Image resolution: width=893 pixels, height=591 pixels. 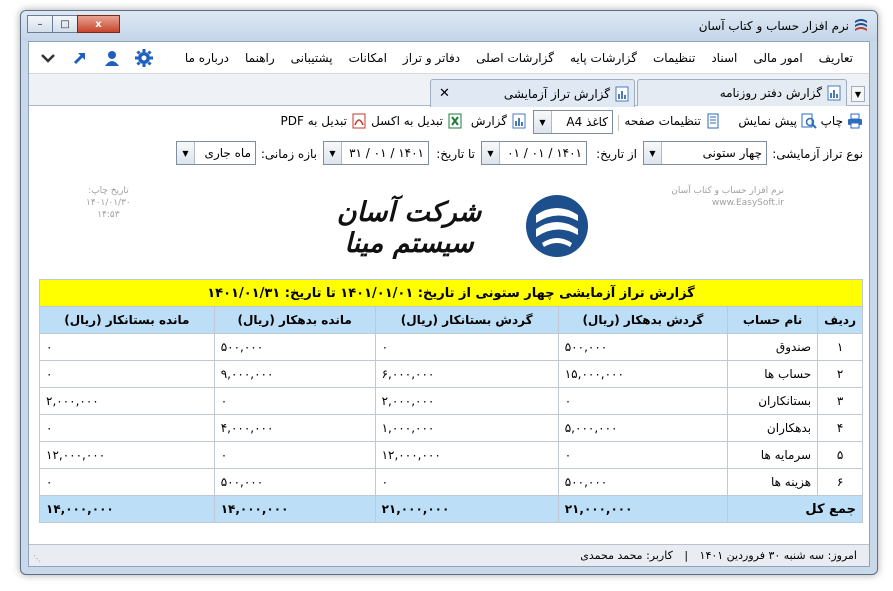 I want to click on total-label: جمع کل, so click(x=795, y=509).